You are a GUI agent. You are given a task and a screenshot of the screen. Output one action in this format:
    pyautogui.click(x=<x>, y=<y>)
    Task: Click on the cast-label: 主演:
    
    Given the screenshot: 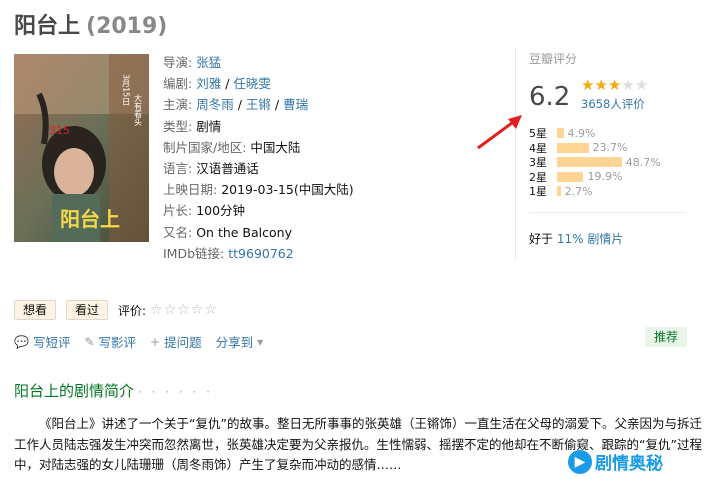 What is the action you would take?
    pyautogui.click(x=178, y=105)
    